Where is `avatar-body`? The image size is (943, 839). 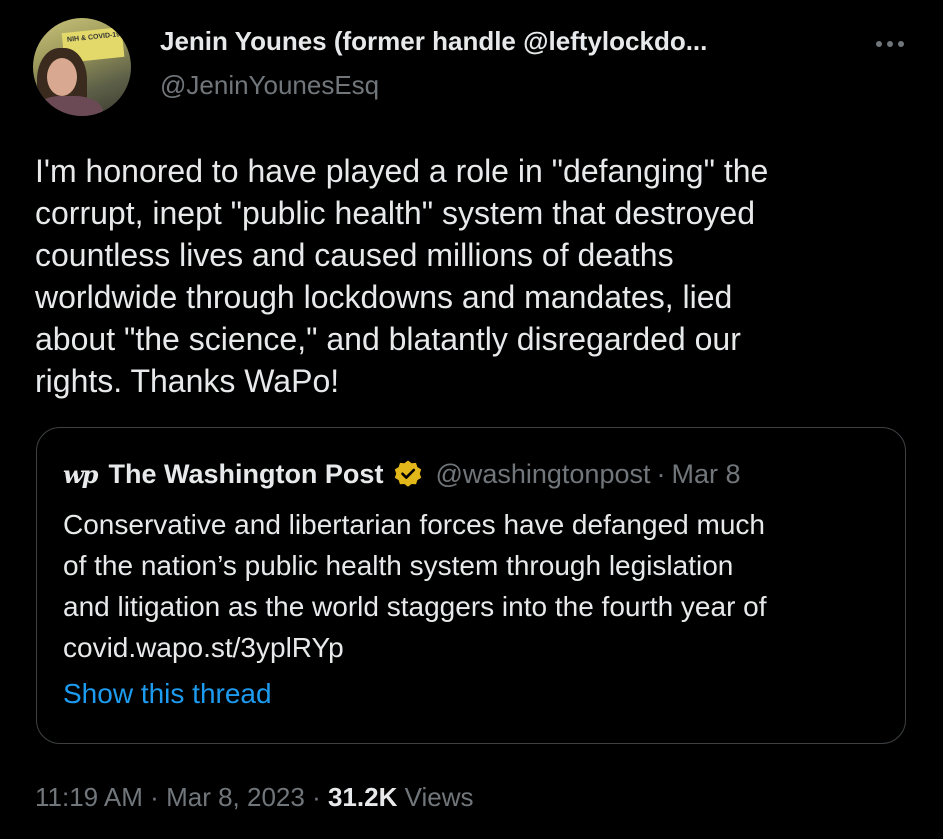 avatar-body is located at coordinates (68, 106).